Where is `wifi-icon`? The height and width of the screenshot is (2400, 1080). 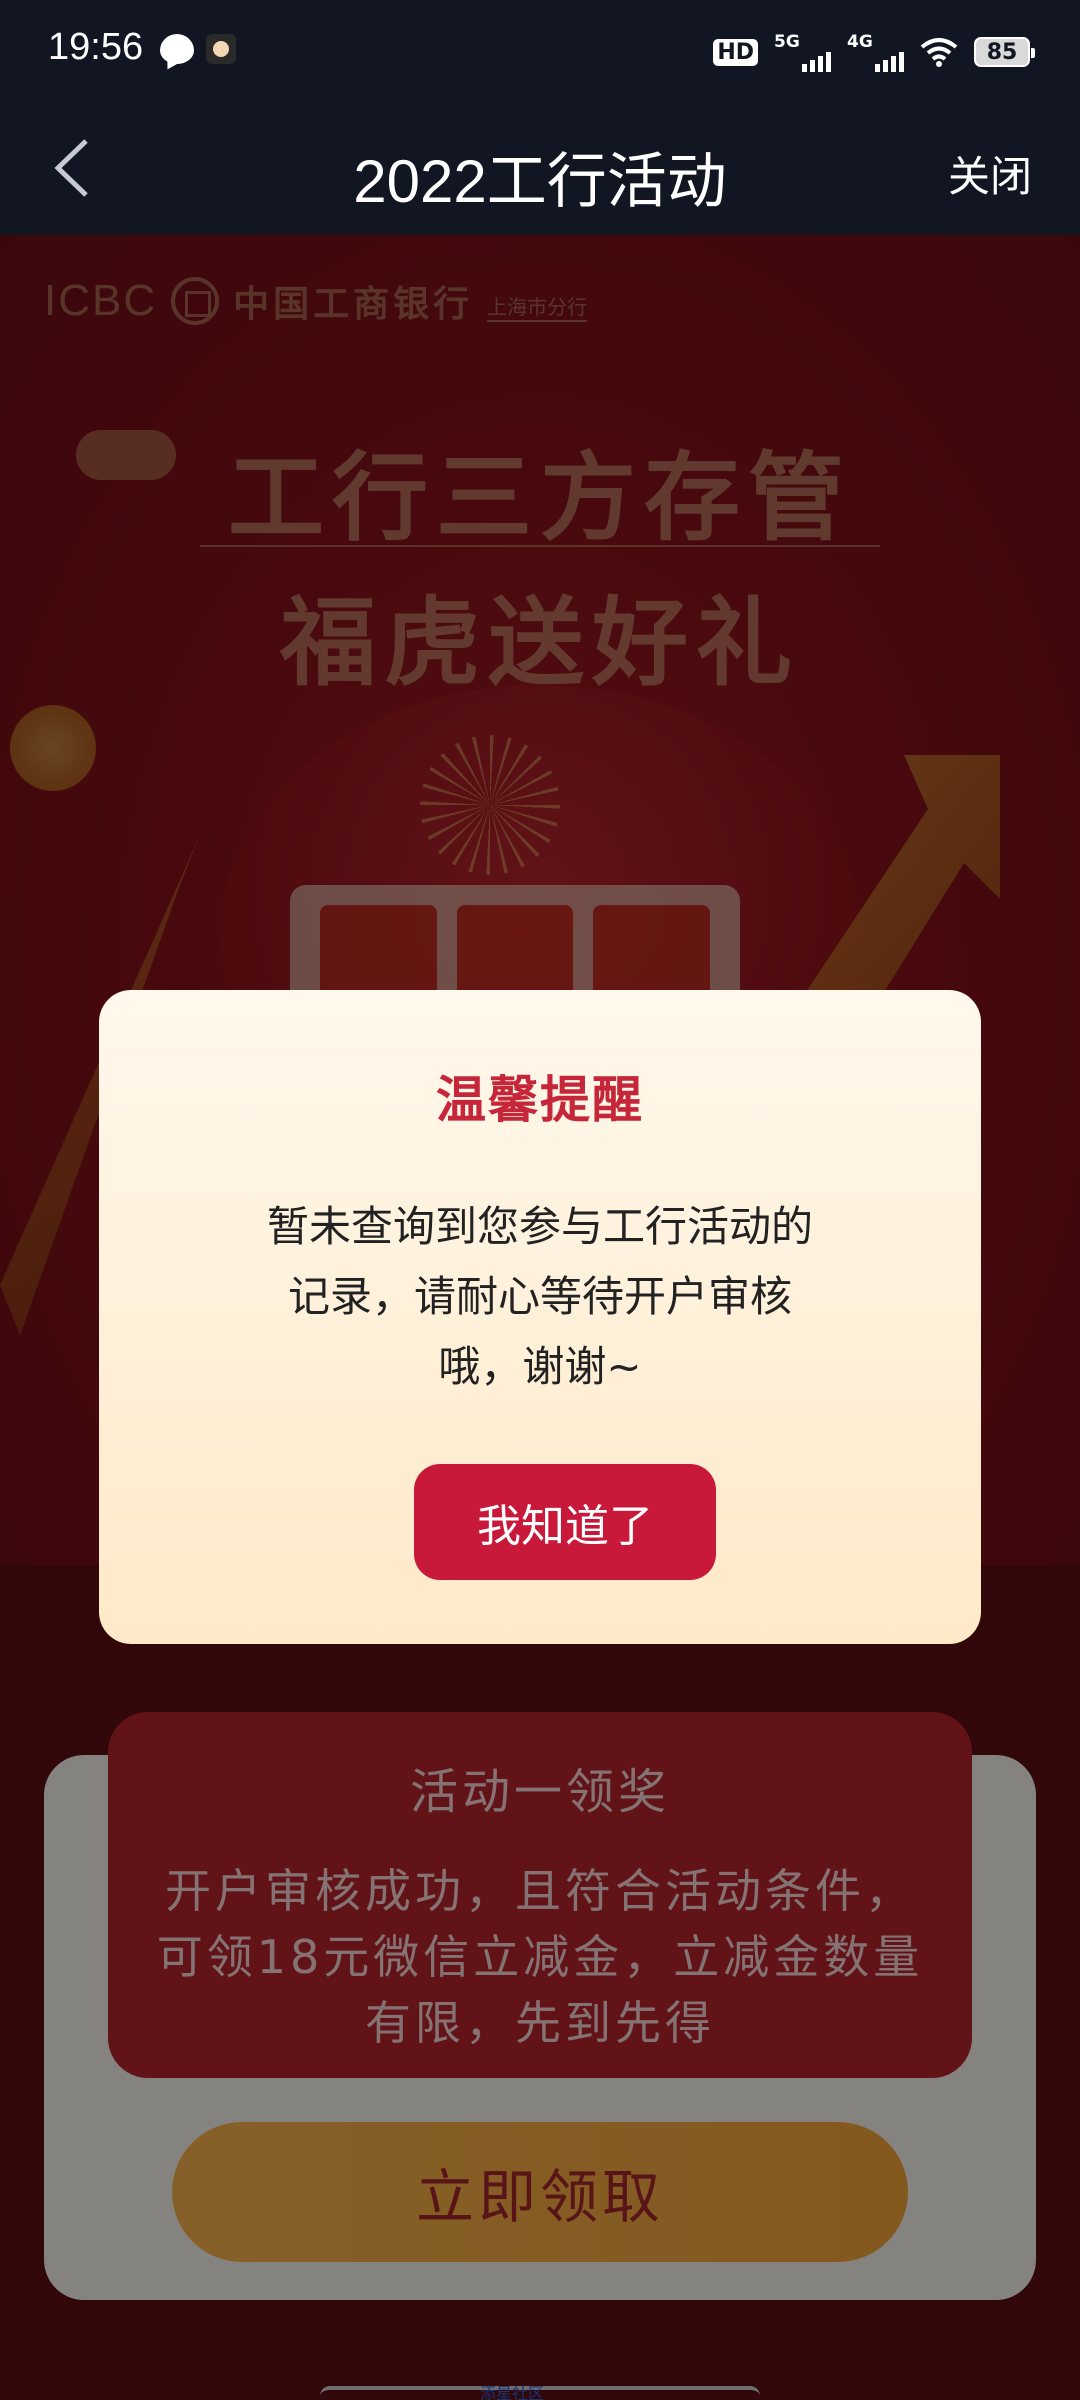
wifi-icon is located at coordinates (939, 52).